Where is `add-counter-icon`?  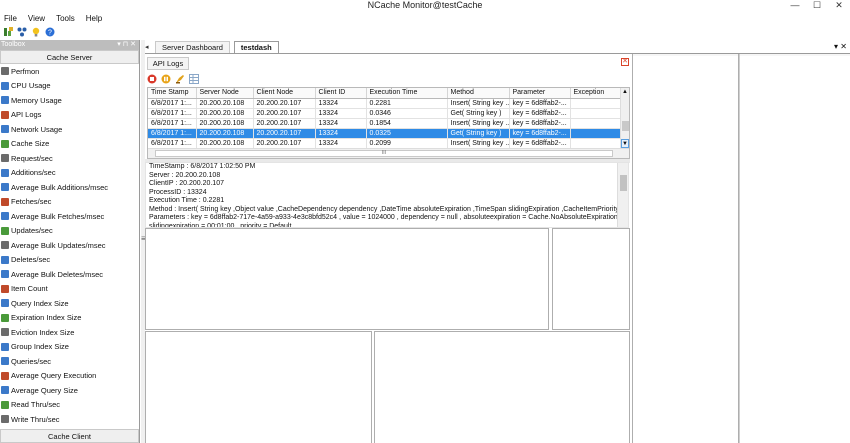 add-counter-icon is located at coordinates (8, 32).